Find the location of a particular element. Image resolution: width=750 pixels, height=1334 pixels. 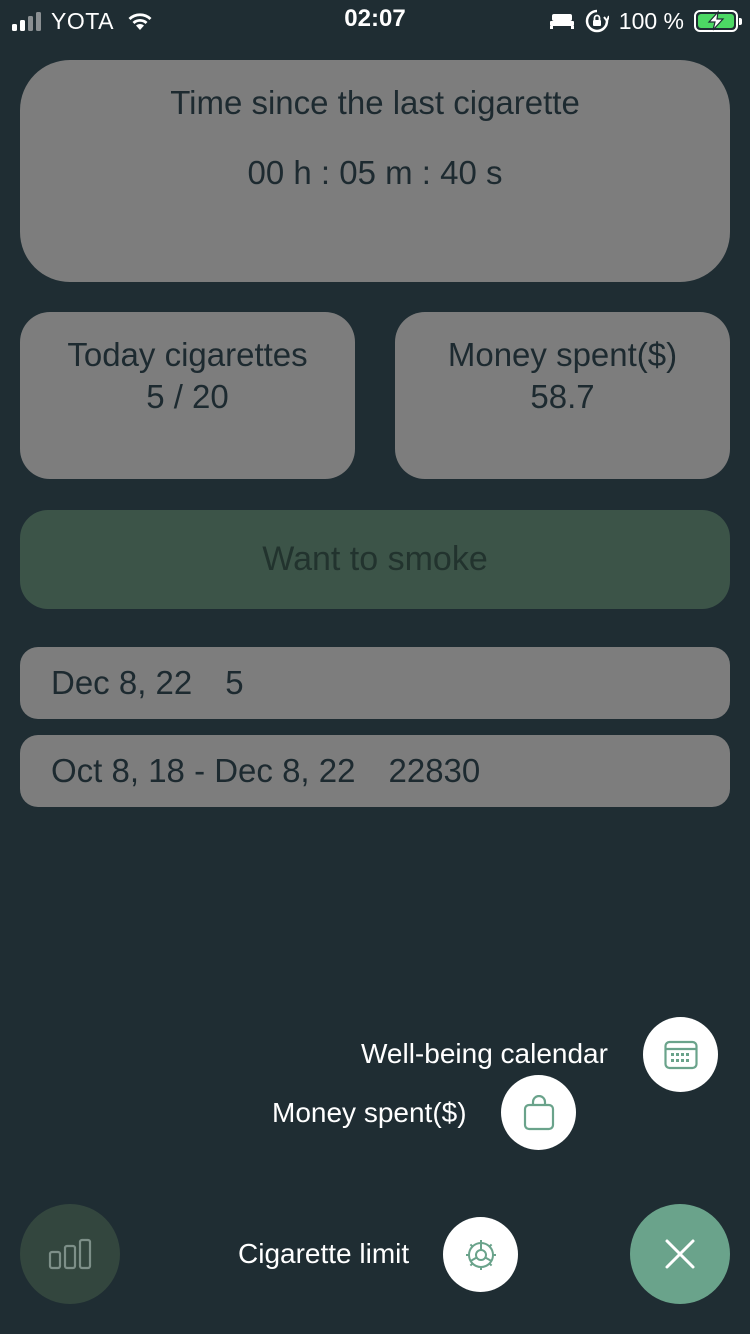

cigarette-limit-button is located at coordinates (480, 1254).